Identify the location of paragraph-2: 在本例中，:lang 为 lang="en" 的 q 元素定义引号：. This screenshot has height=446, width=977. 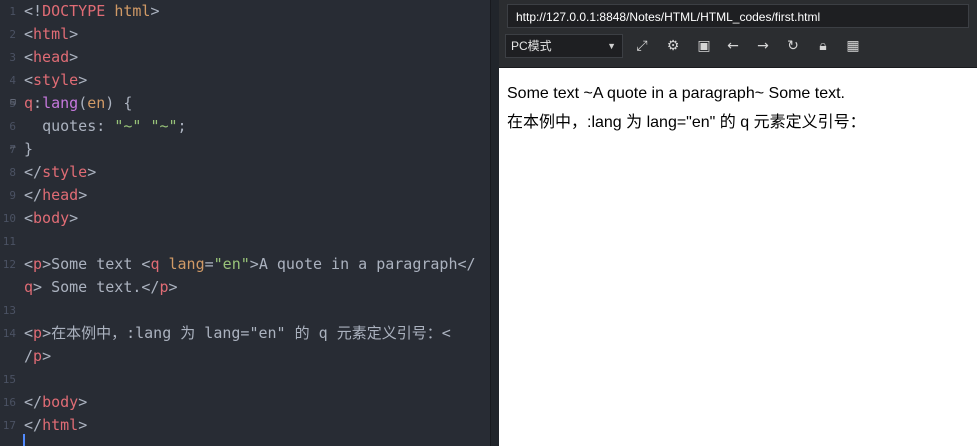
(686, 122).